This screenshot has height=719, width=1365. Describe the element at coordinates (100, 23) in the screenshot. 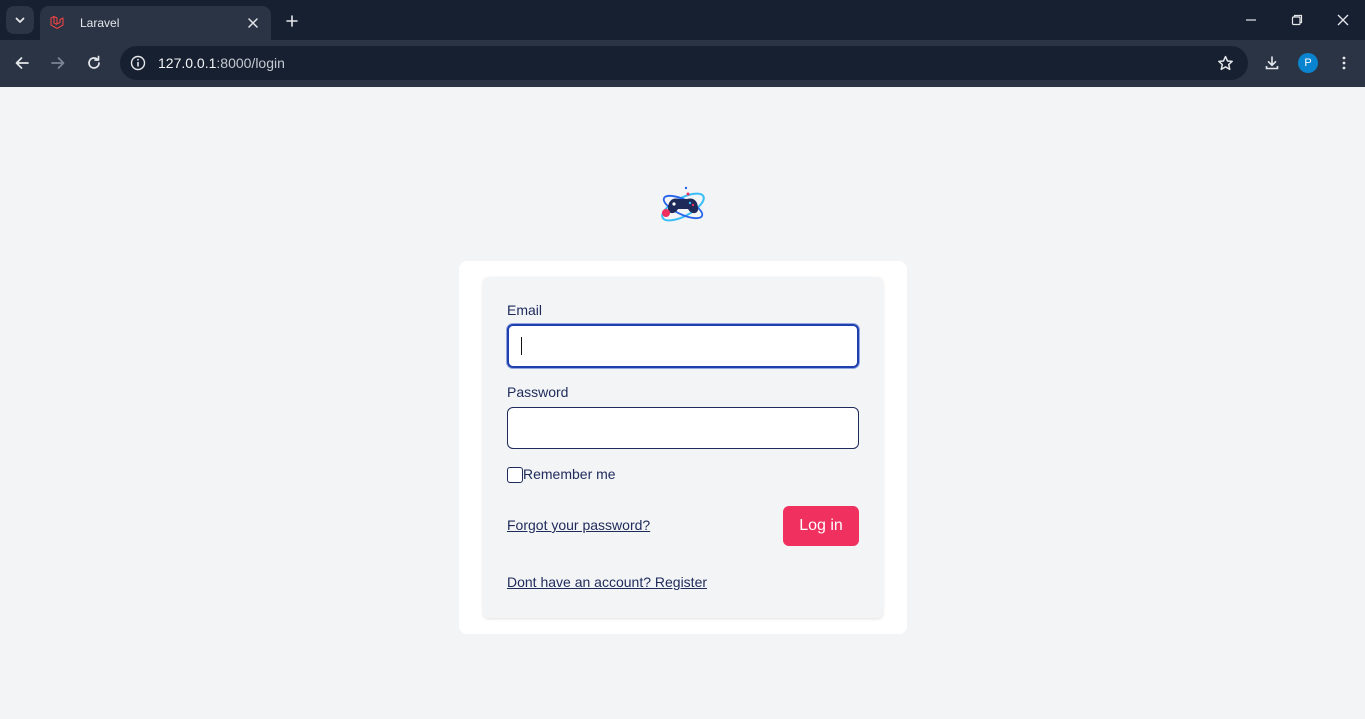

I see `tab-title: Laravel` at that location.